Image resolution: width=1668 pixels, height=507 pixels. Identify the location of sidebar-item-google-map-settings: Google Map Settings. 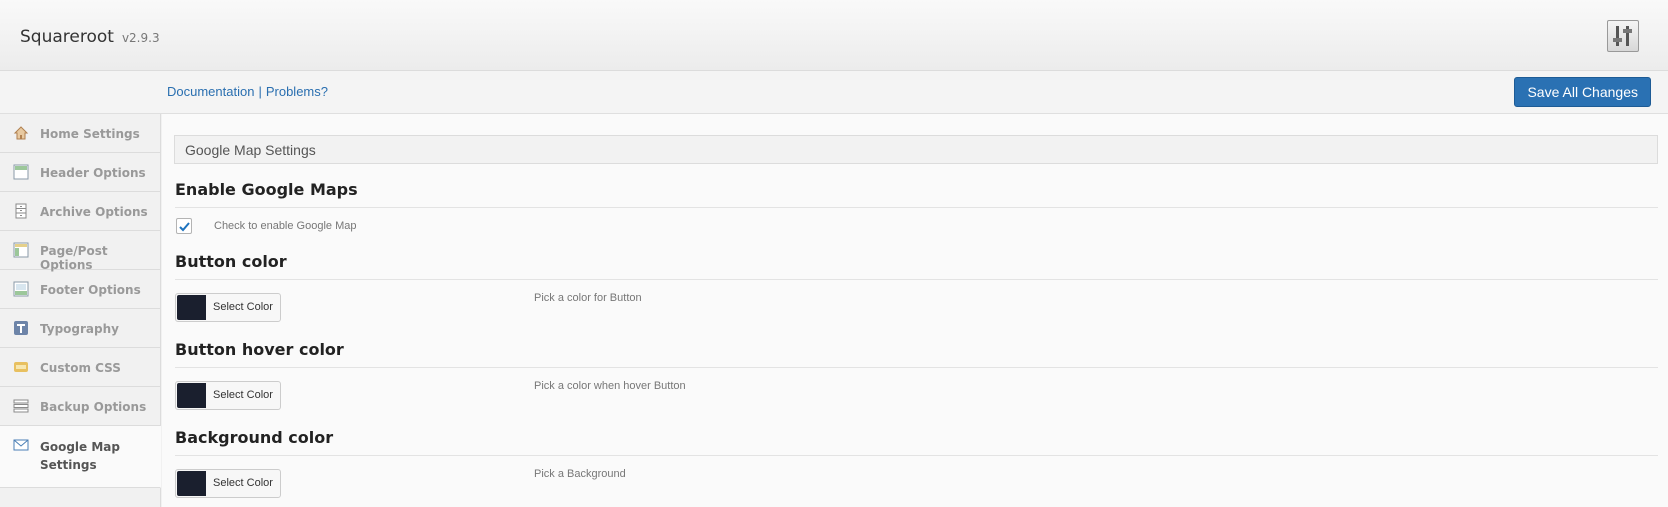
(80, 457).